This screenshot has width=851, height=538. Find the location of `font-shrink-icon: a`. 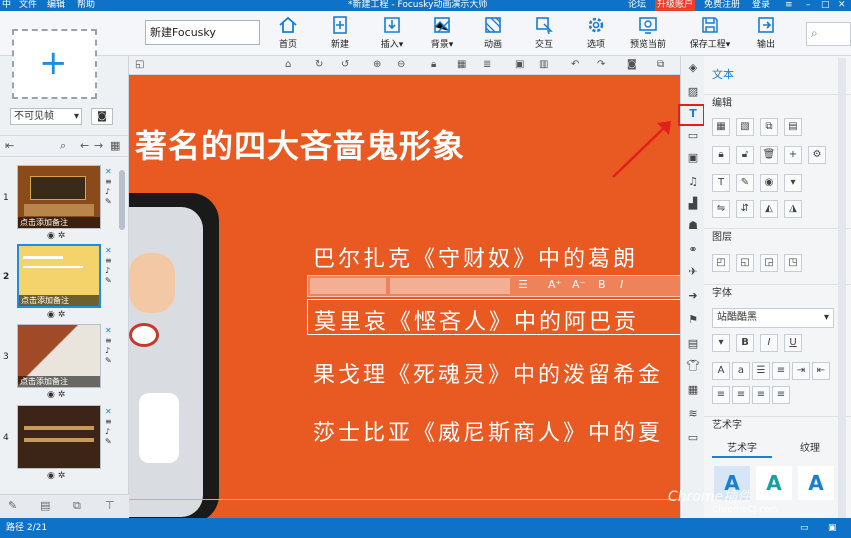

font-shrink-icon: a is located at coordinates (741, 371).